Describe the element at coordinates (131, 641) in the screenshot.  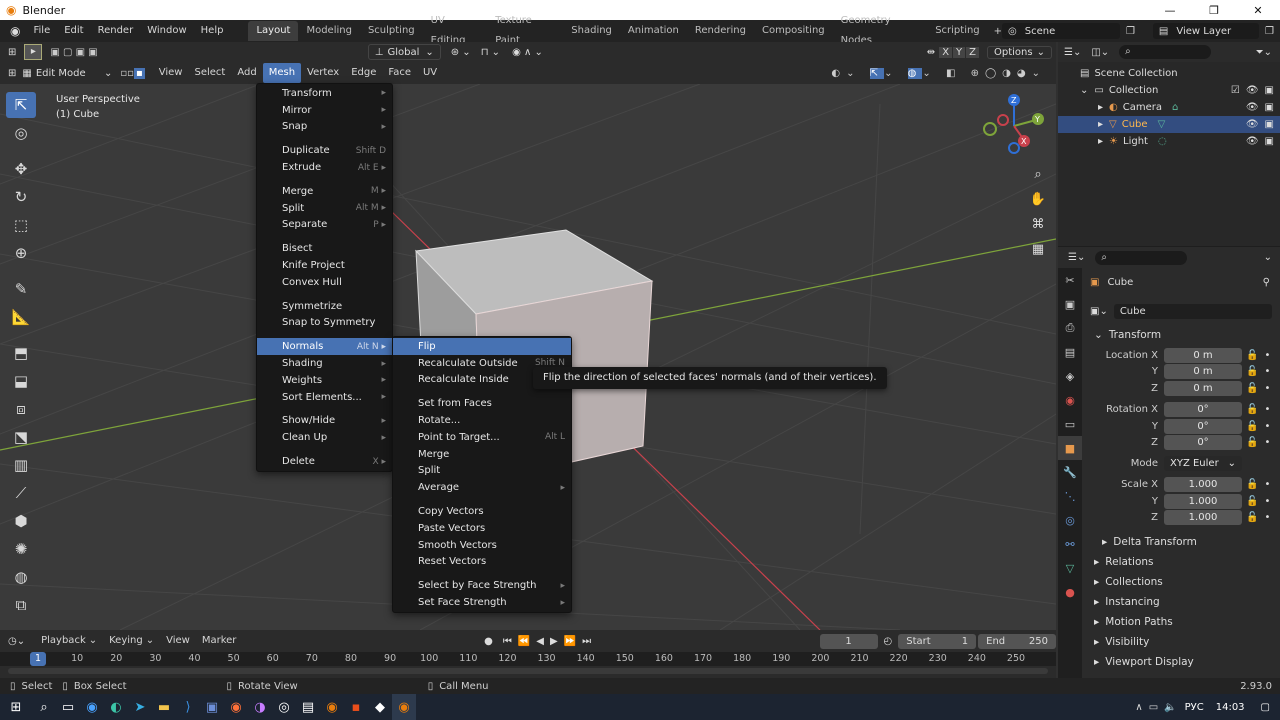
I see `timeline-menu-keying: Keying ⌄` at that location.